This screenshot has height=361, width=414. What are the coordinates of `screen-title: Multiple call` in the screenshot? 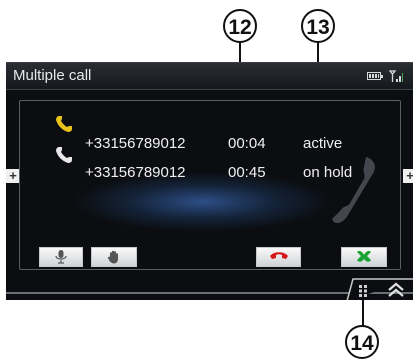 It's located at (52, 75).